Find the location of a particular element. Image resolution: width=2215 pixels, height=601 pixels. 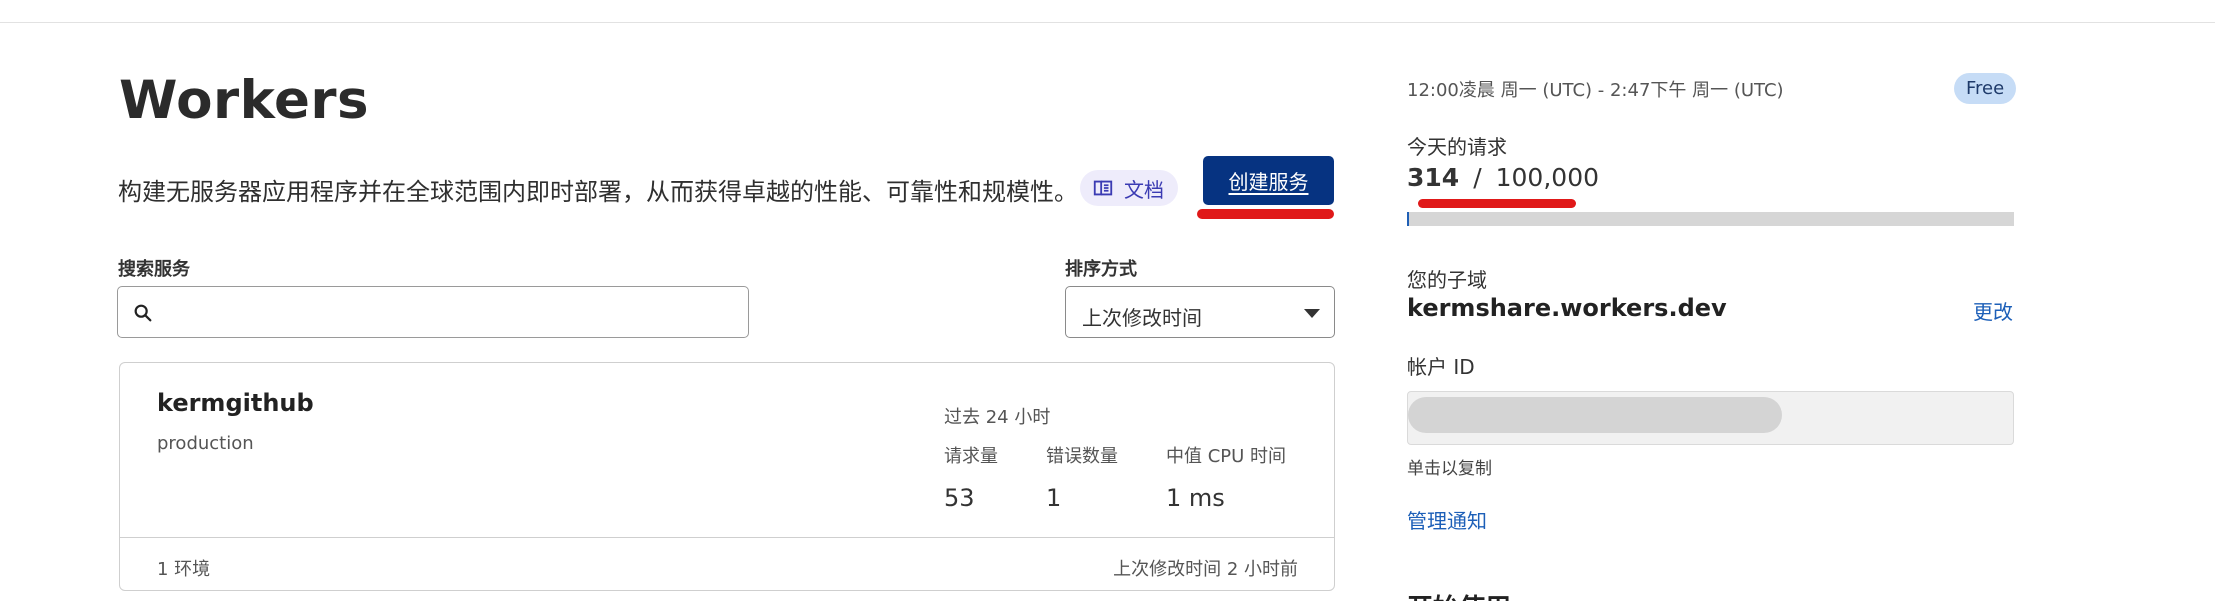

manage-notifications-link: 管理通知 is located at coordinates (1447, 519).